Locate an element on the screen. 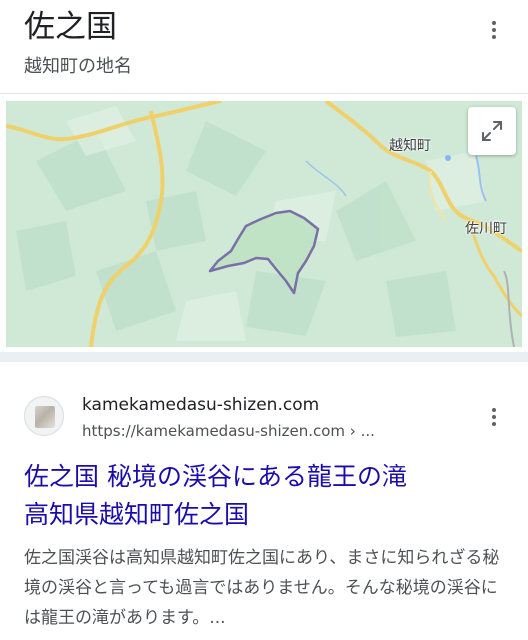 The image size is (528, 640). section-separator is located at coordinates (264, 357).